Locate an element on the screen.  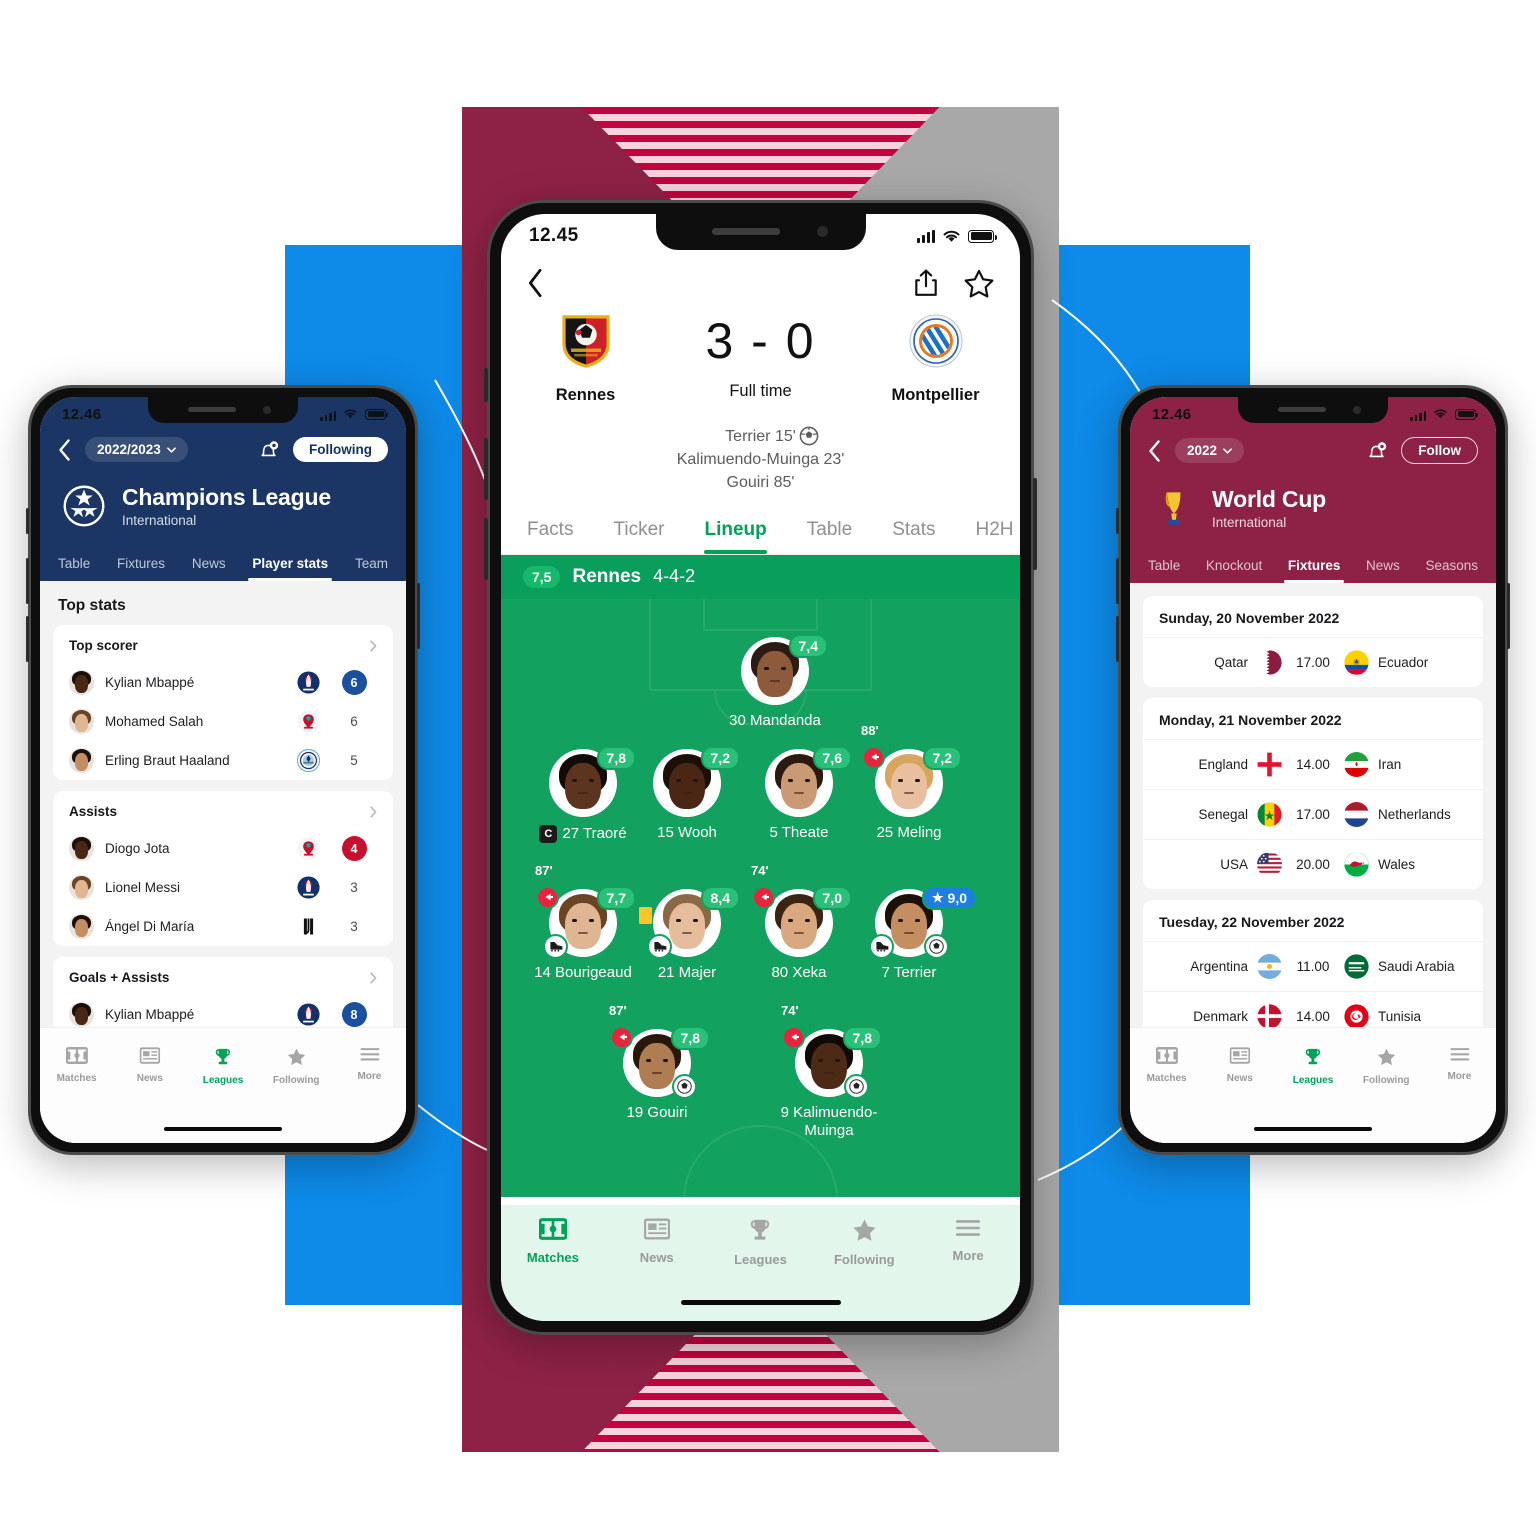
stat-row: Erling Braut Haaland 5 is located at coordinates (223, 760).